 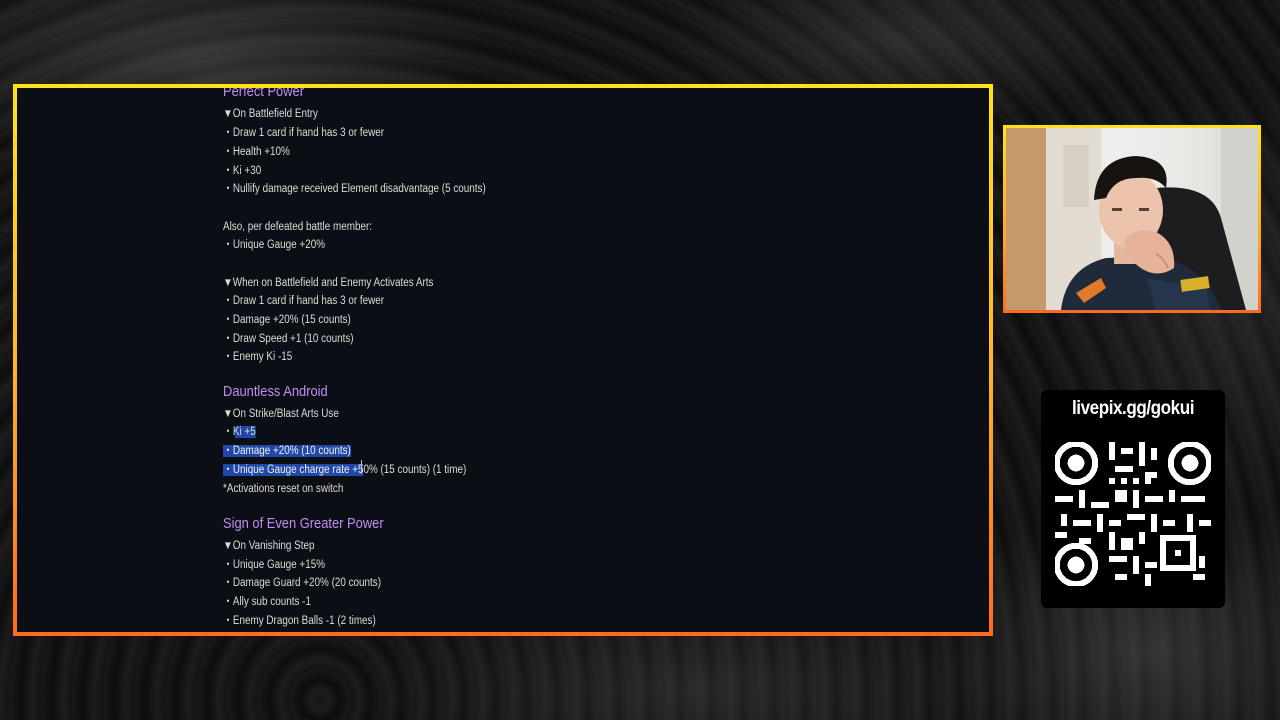 What do you see at coordinates (415, 470) in the screenshot?
I see `unselected-text: 0% (15 counts) (1 time)` at bounding box center [415, 470].